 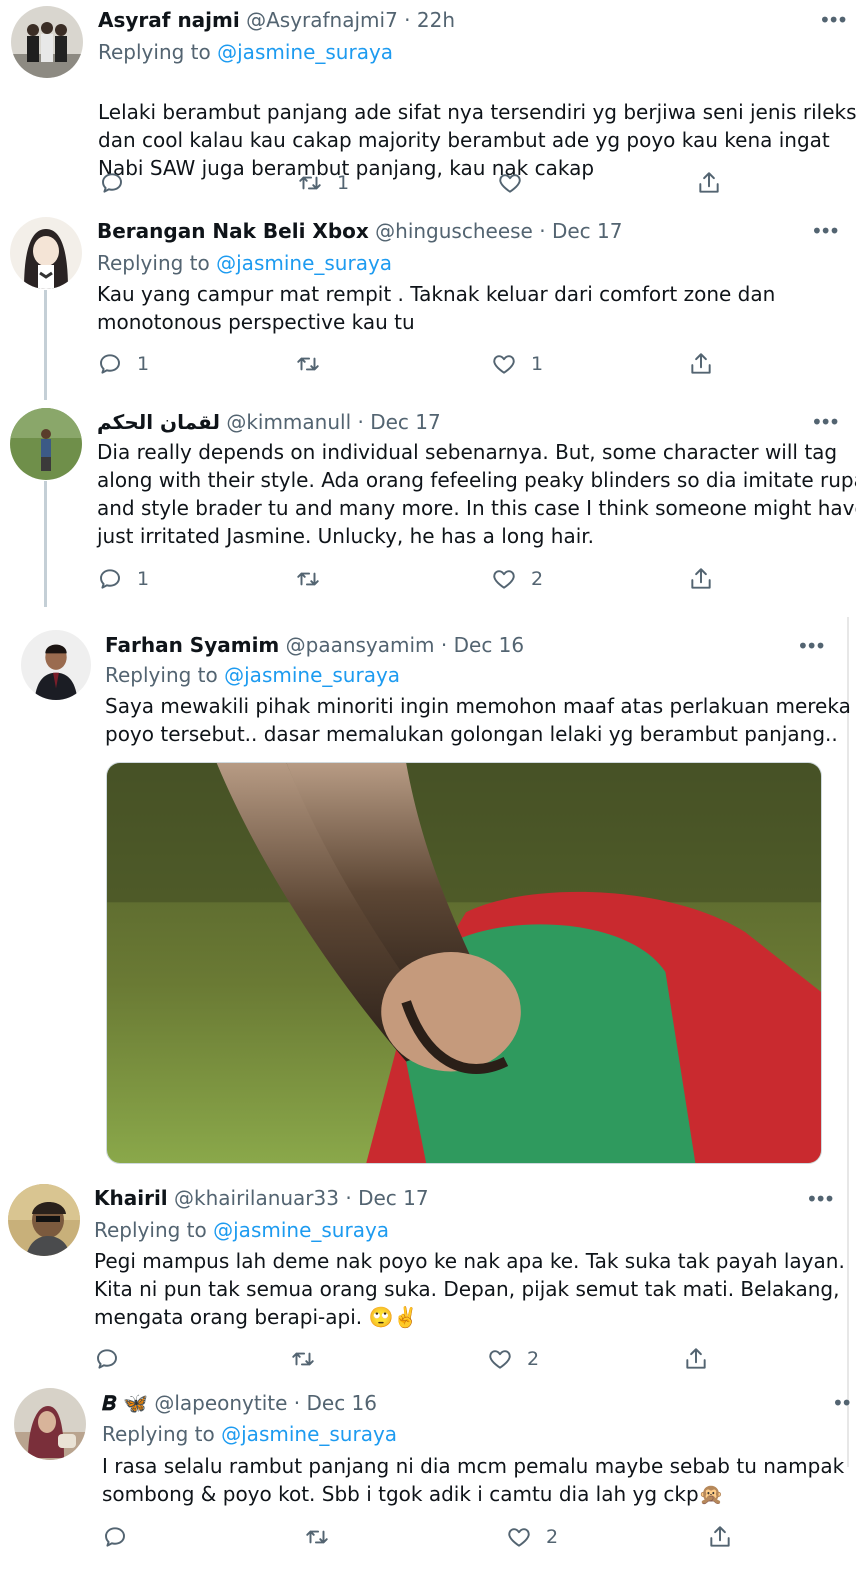 I want to click on like-button: 1, so click(x=517, y=364).